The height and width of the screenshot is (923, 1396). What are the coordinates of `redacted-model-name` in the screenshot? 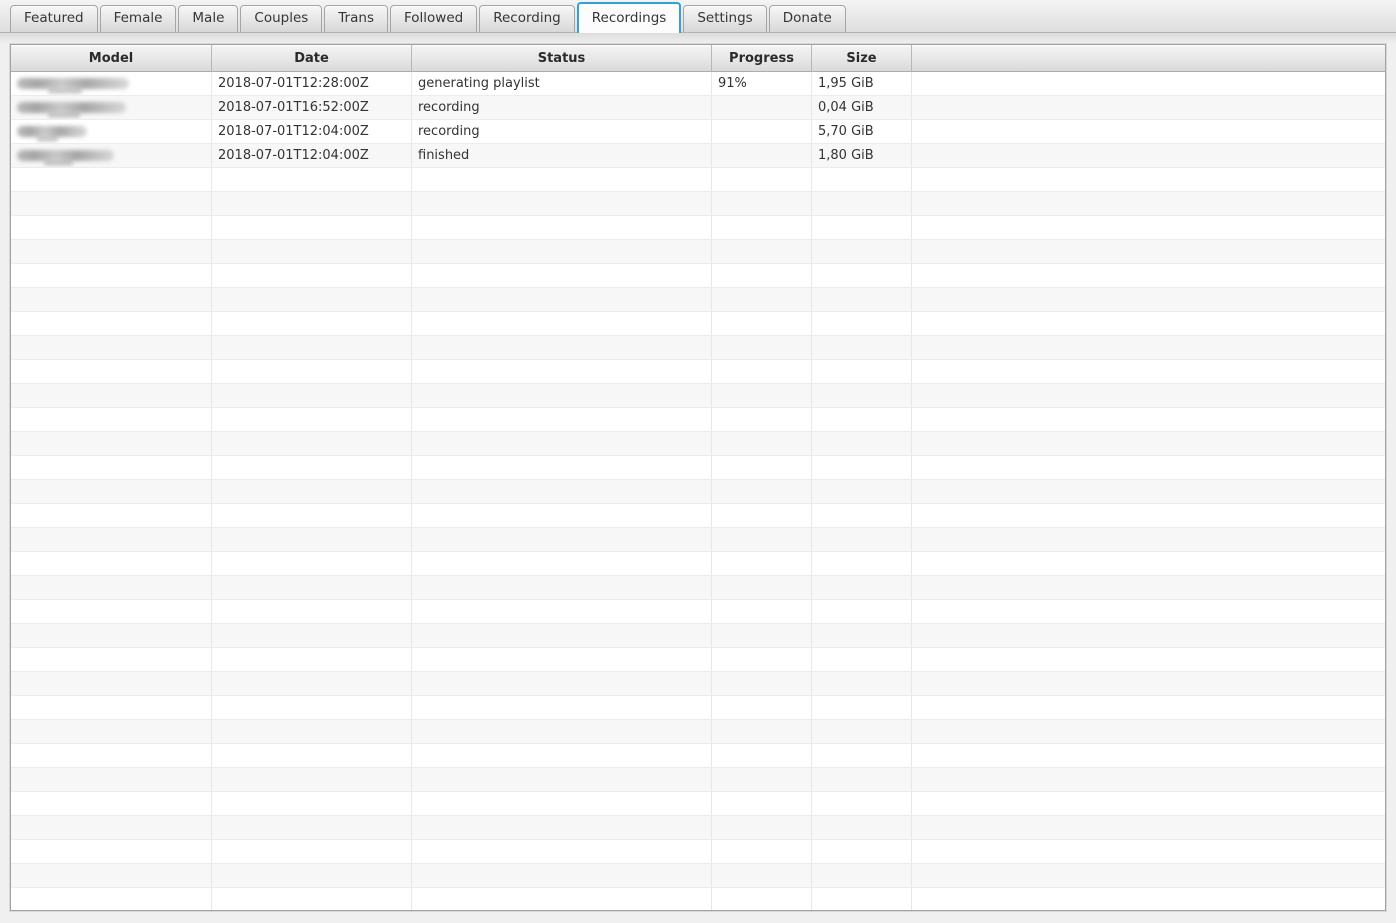 It's located at (65, 157).